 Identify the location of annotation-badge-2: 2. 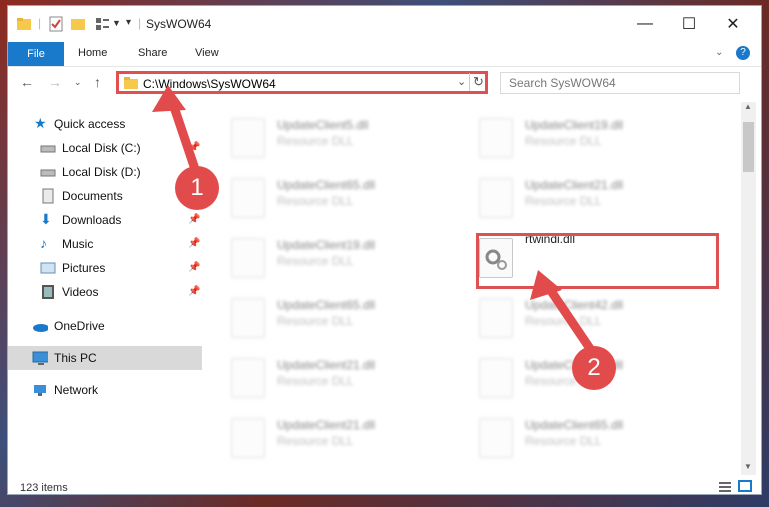
(594, 368).